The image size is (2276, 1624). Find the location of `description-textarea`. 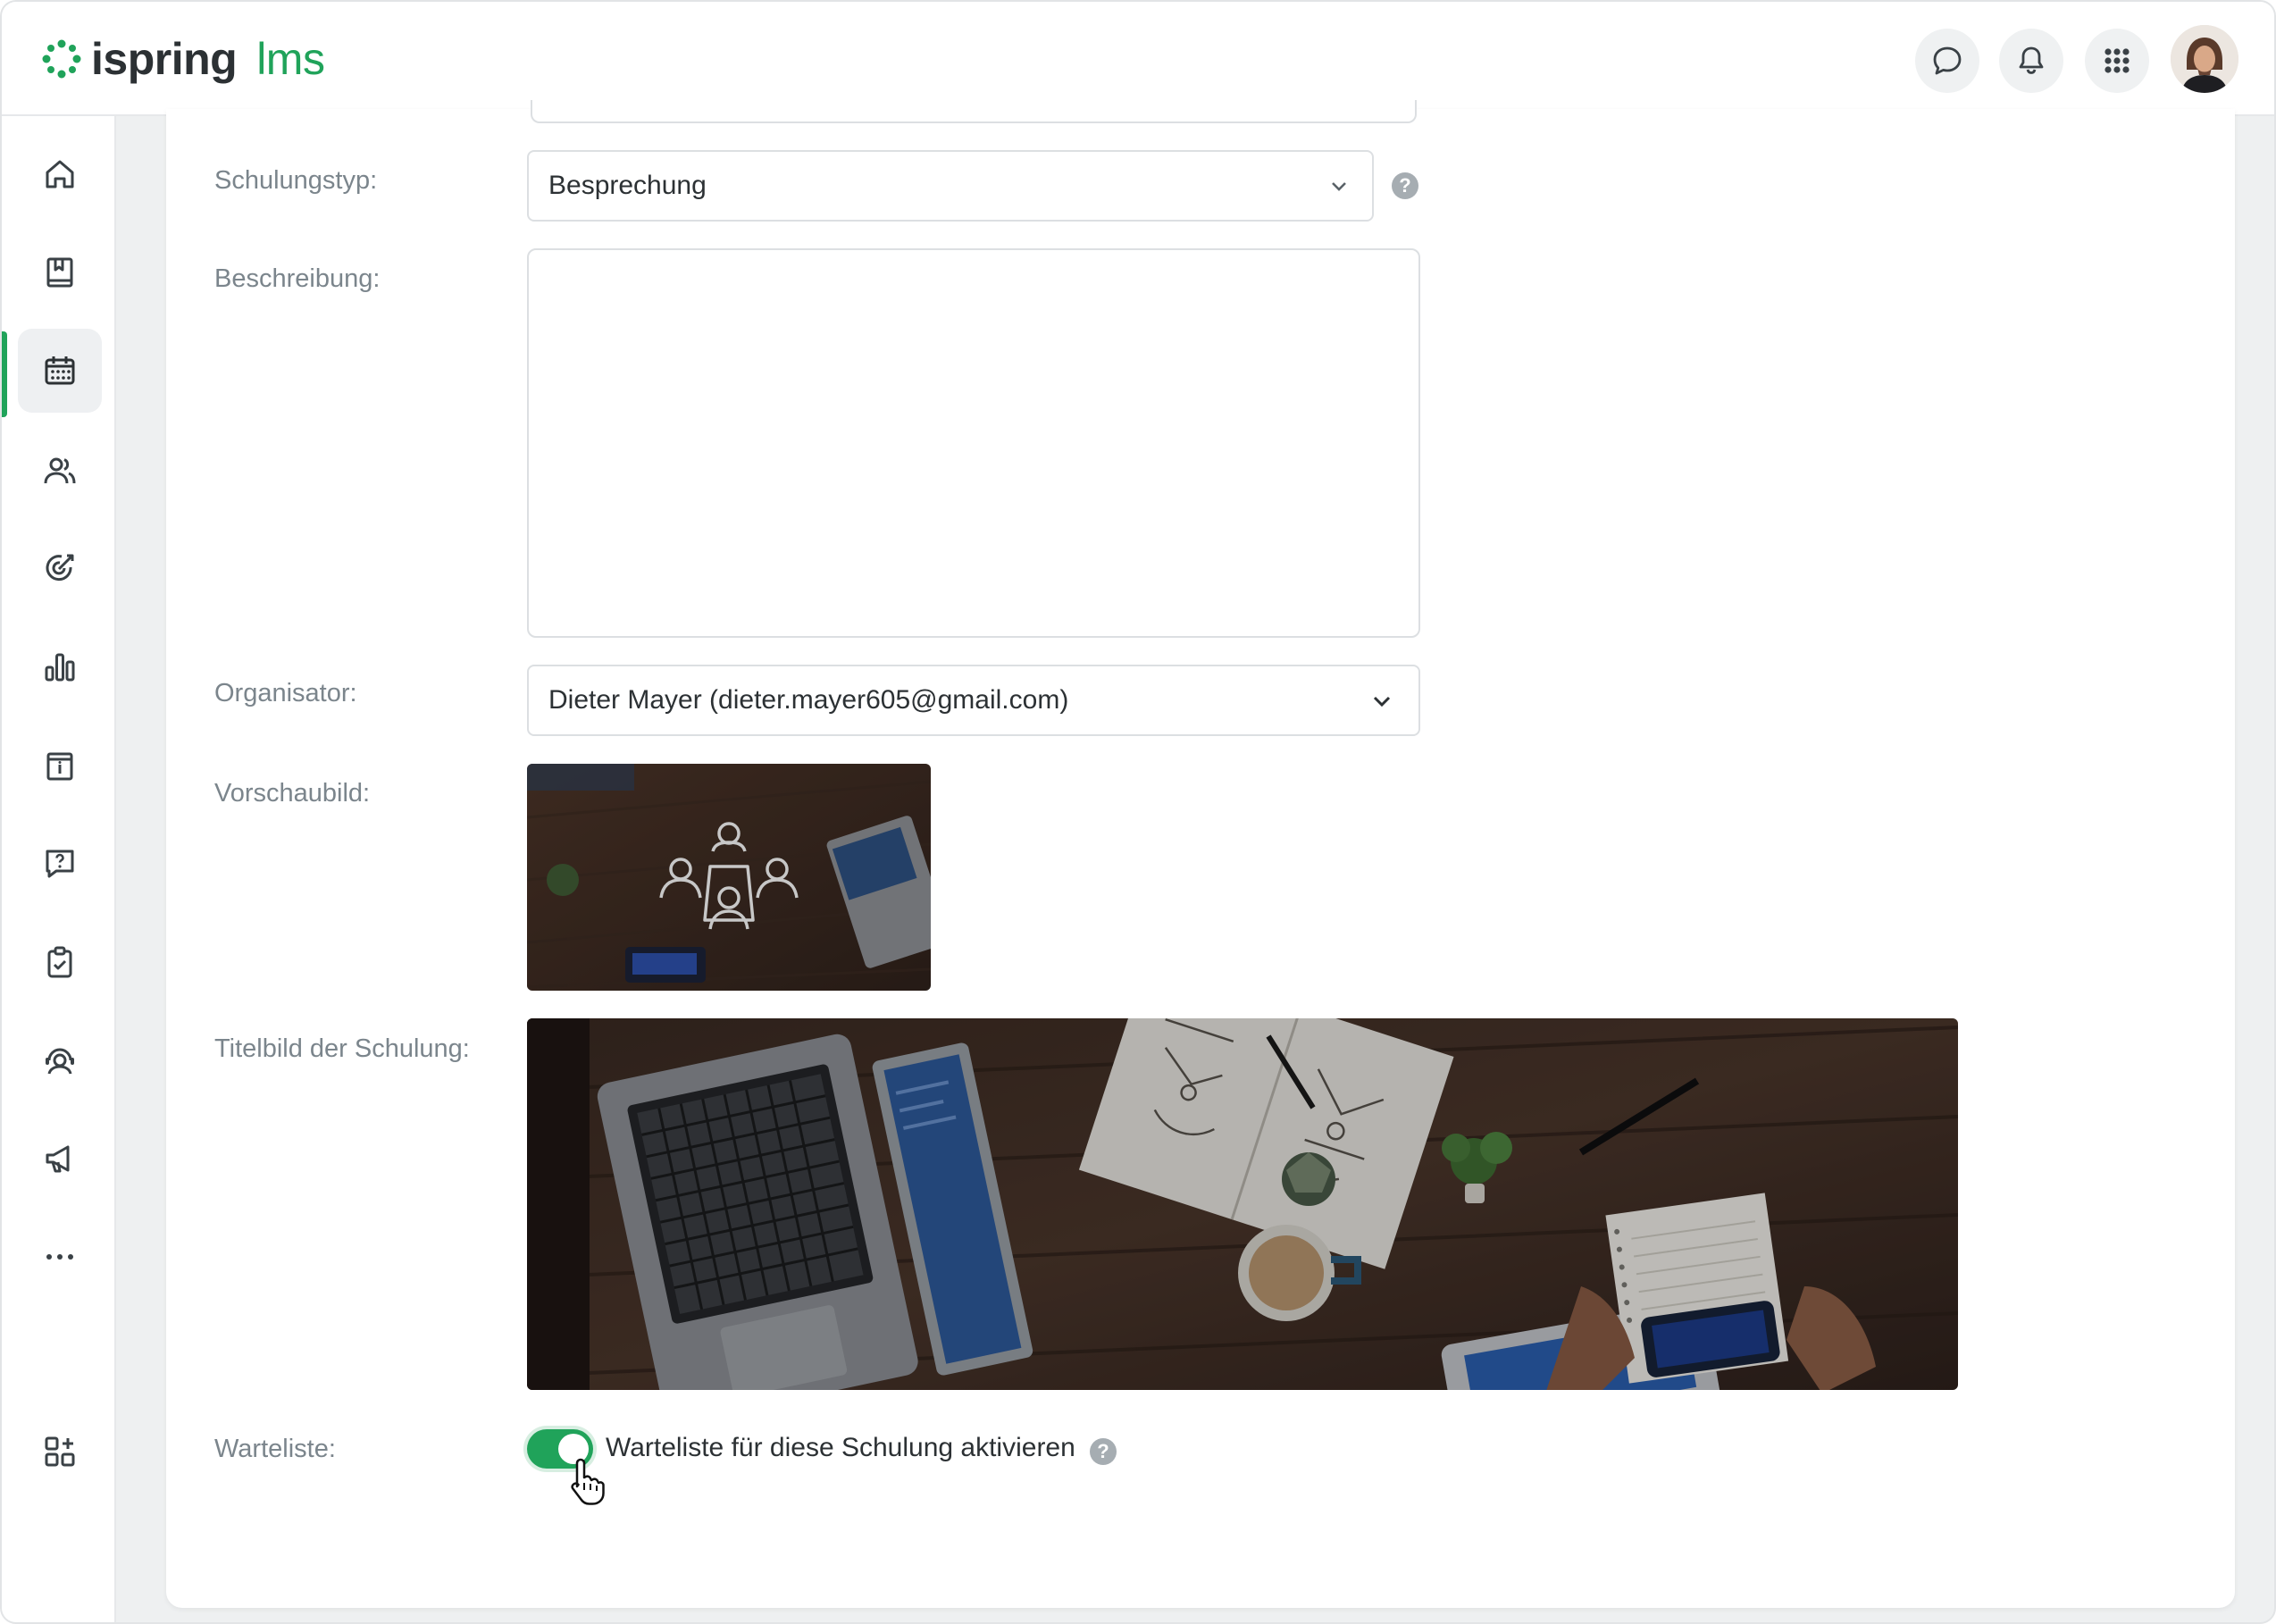

description-textarea is located at coordinates (973, 443).